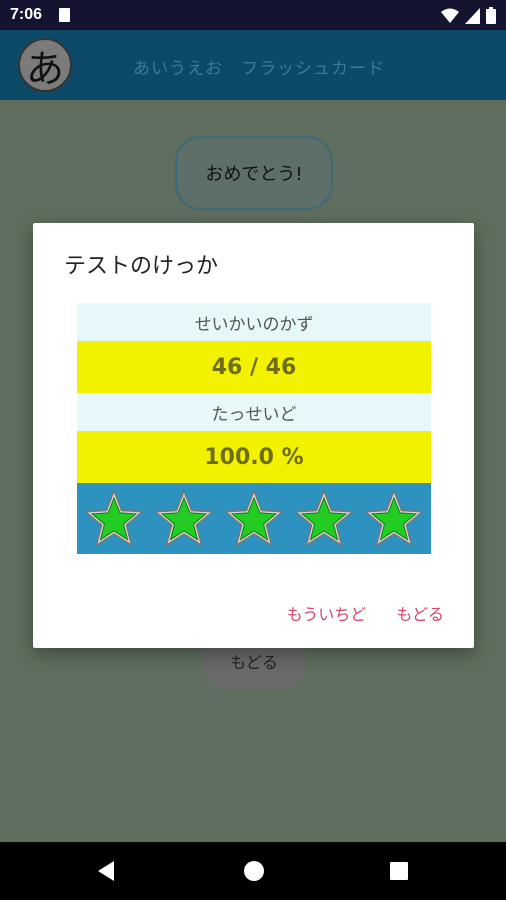  What do you see at coordinates (450, 15) in the screenshot?
I see `wifi-icon` at bounding box center [450, 15].